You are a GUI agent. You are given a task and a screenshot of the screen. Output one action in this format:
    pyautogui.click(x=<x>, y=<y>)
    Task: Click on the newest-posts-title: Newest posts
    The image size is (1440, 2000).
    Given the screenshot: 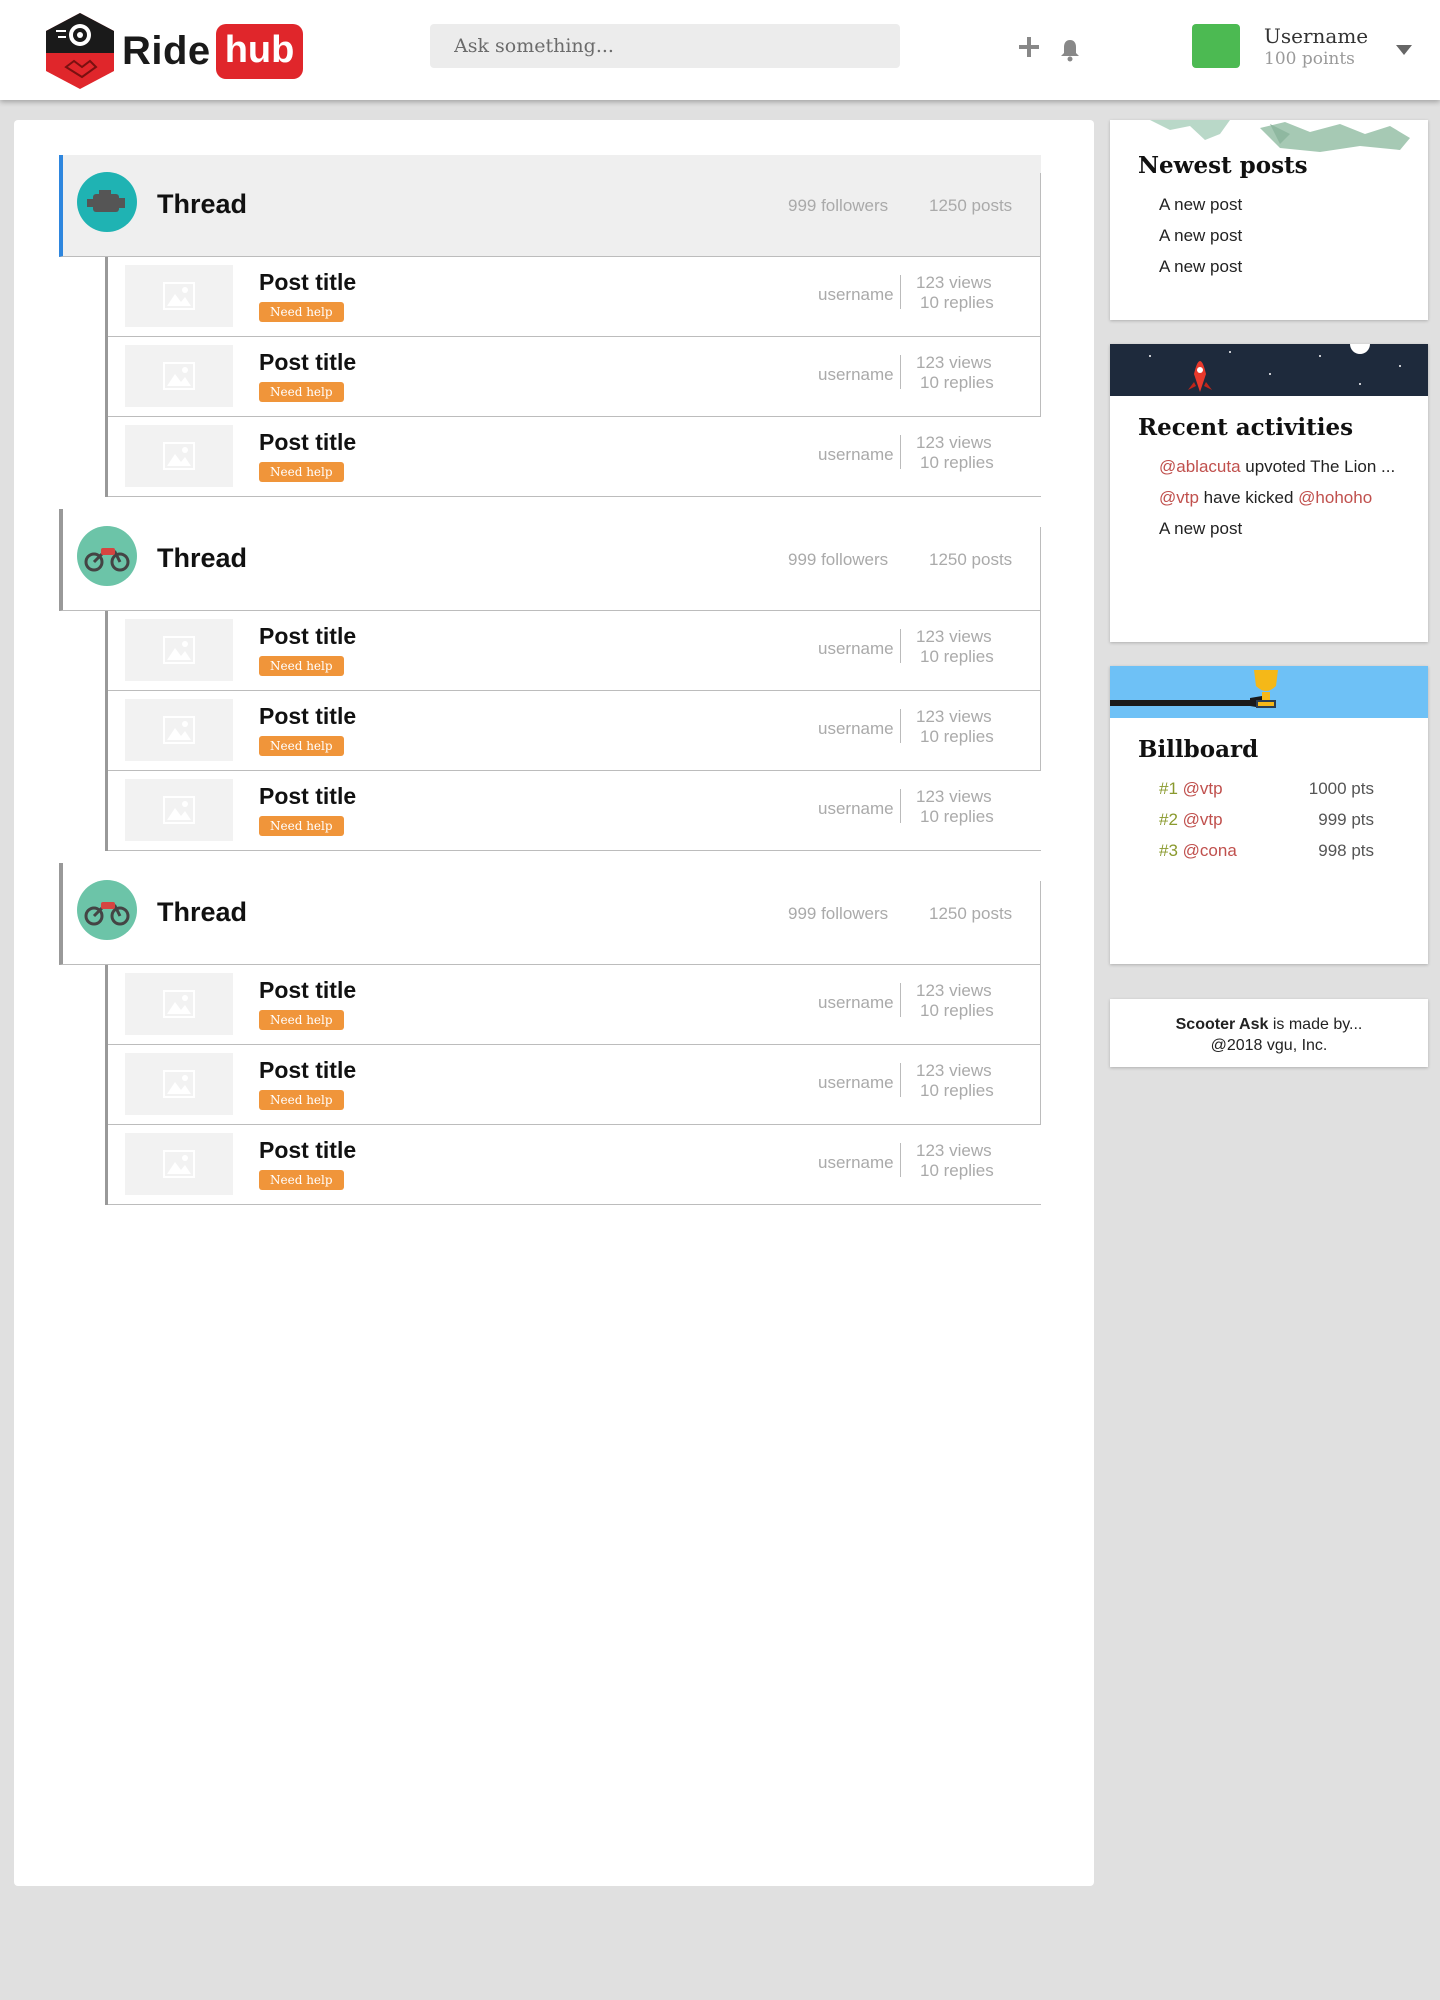 What is the action you would take?
    pyautogui.click(x=1223, y=165)
    